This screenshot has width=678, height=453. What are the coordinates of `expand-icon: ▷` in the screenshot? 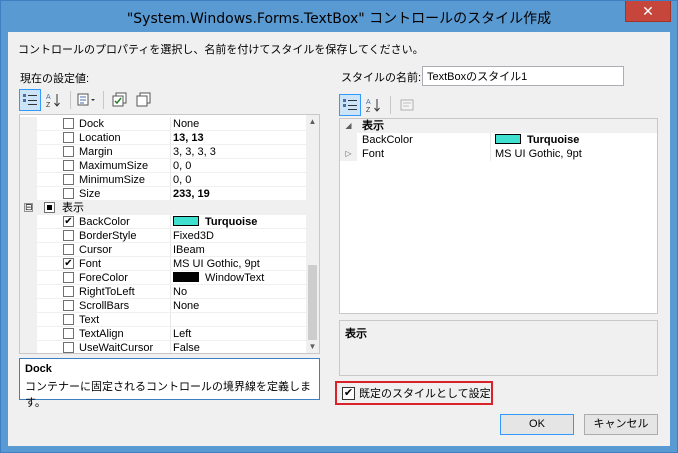 It's located at (348, 154).